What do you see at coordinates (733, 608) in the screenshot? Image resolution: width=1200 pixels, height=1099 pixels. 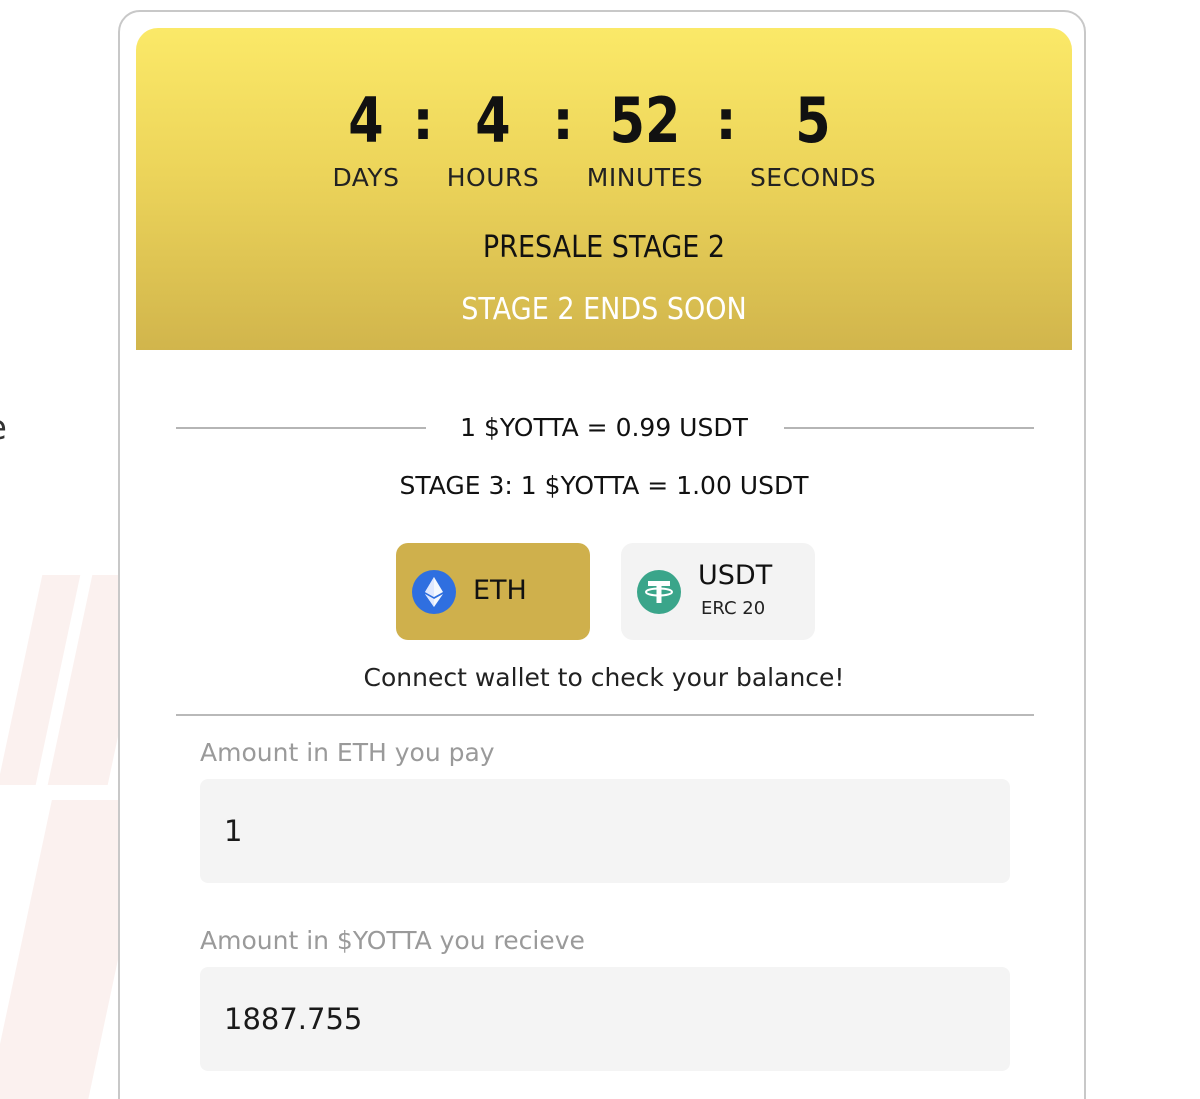 I see `usdt-network-label: ERC 20` at bounding box center [733, 608].